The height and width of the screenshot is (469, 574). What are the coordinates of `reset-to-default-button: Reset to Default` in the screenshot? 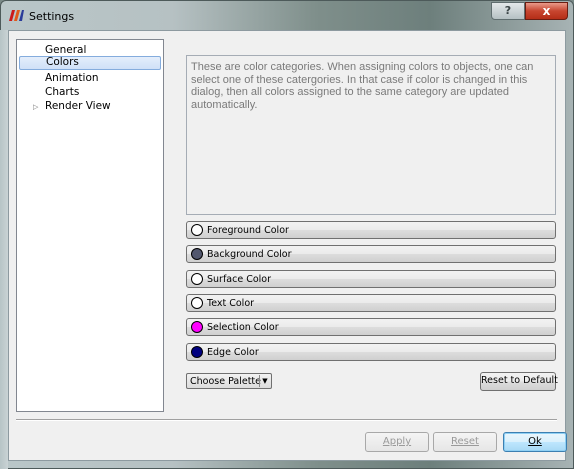 It's located at (519, 381).